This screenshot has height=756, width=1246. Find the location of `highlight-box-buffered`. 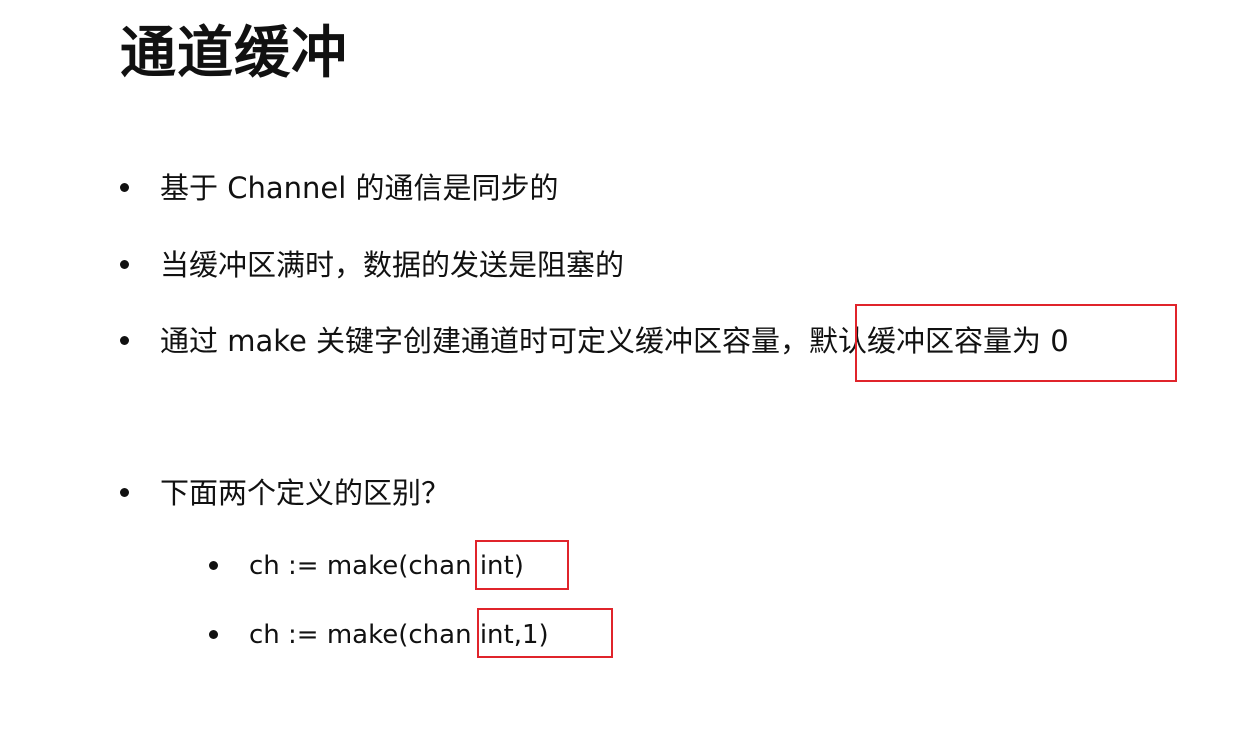

highlight-box-buffered is located at coordinates (545, 633).